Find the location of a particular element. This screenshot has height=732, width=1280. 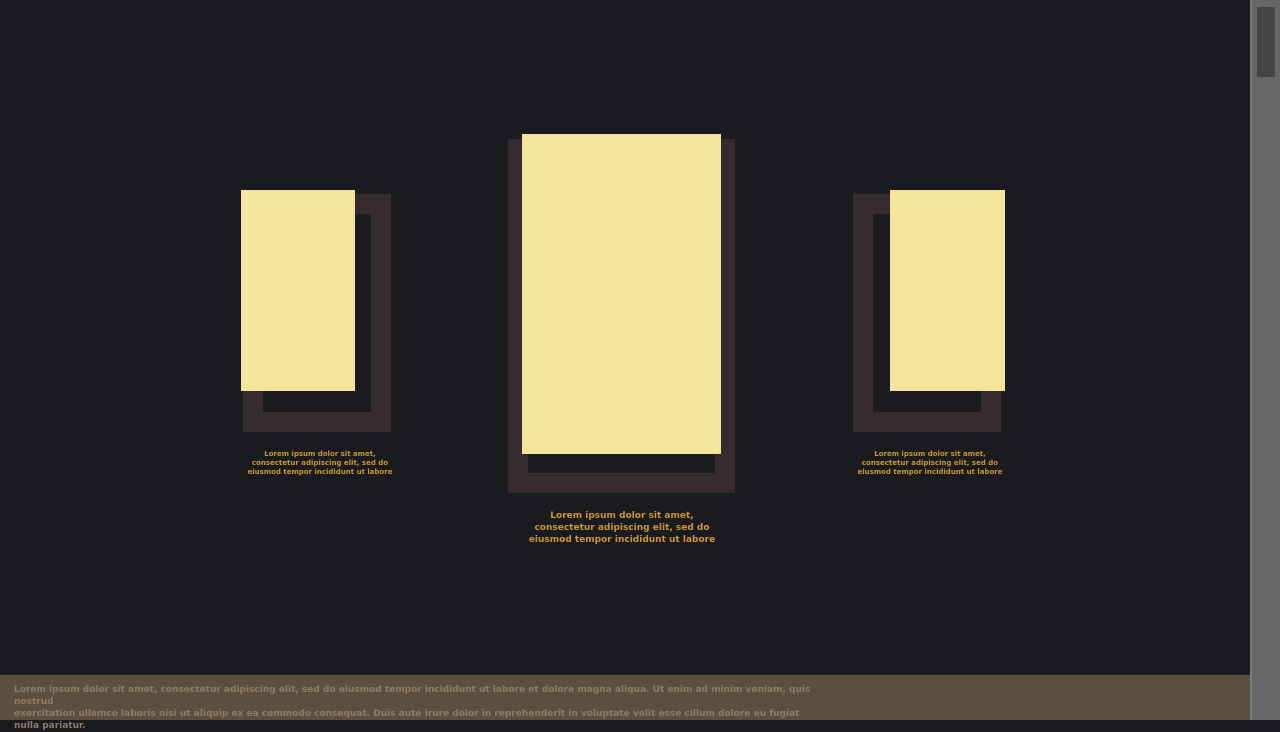

center-caption-line-3: eiusmod tempor incididunt ut labore is located at coordinates (622, 540).